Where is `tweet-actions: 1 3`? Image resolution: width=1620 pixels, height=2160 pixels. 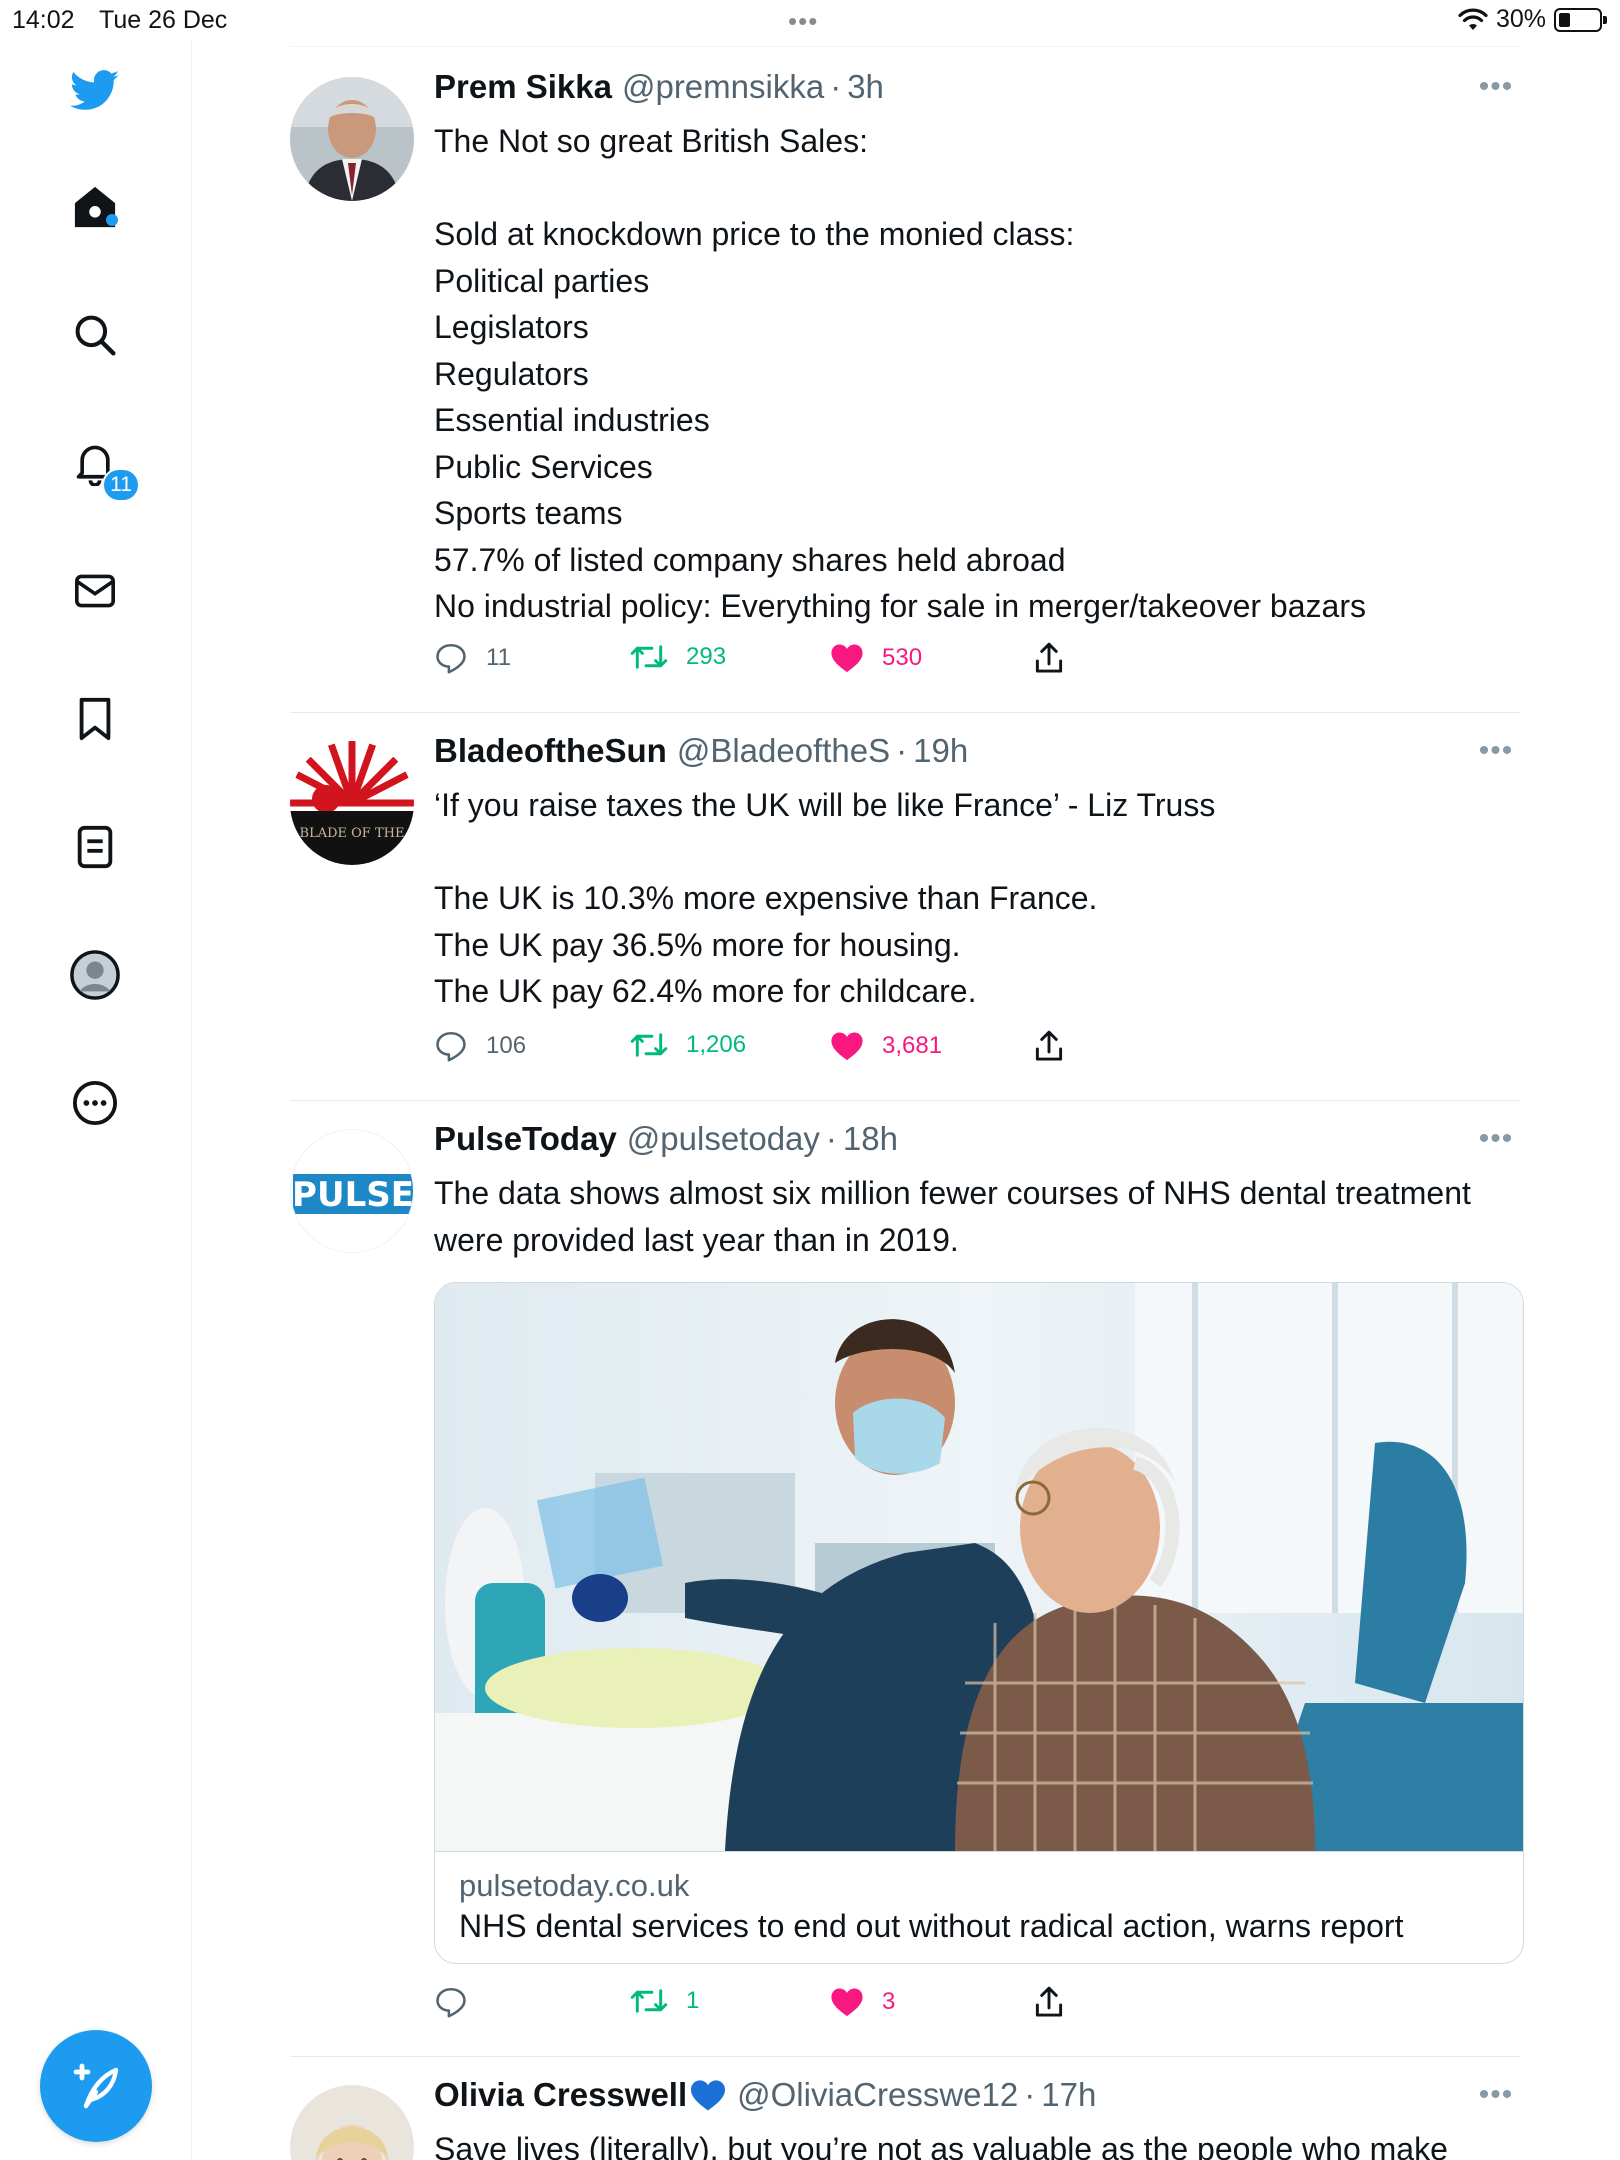
tweet-actions: 1 3 is located at coordinates (979, 2009).